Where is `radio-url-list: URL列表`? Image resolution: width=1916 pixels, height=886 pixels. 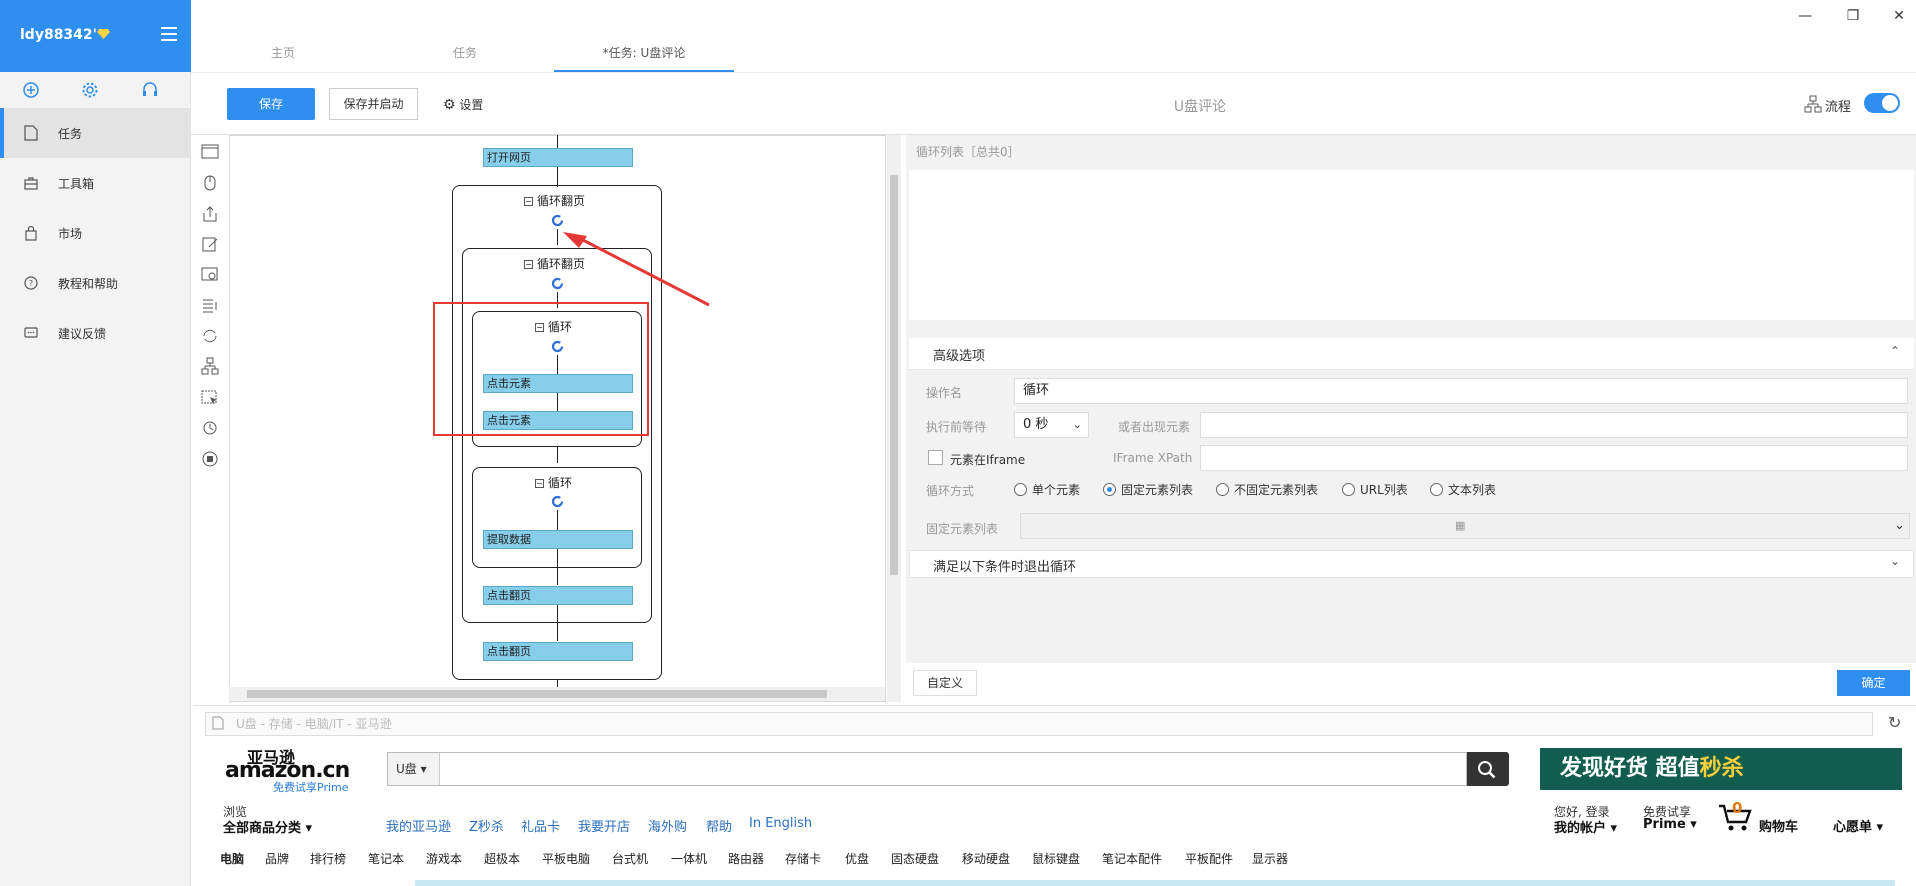 radio-url-list: URL列表 is located at coordinates (1375, 489).